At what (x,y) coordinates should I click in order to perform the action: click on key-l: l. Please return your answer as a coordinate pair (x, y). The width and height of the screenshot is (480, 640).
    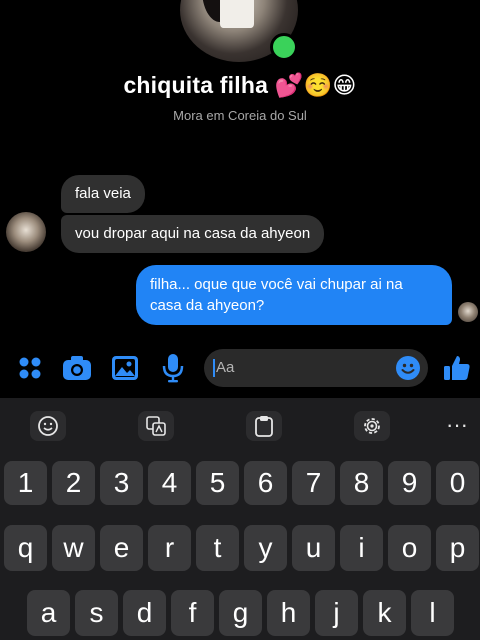
    Looking at the image, I should click on (432, 613).